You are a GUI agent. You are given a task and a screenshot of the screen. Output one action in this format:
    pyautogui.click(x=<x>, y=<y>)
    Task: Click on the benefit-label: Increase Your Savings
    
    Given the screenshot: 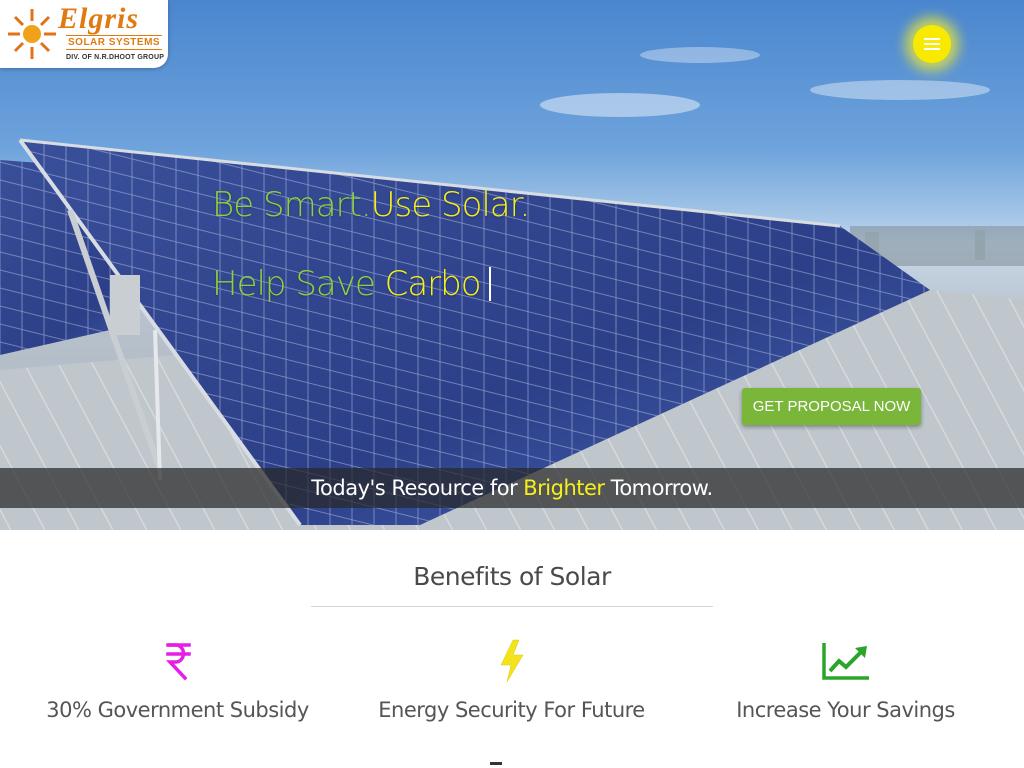 What is the action you would take?
    pyautogui.click(x=845, y=710)
    